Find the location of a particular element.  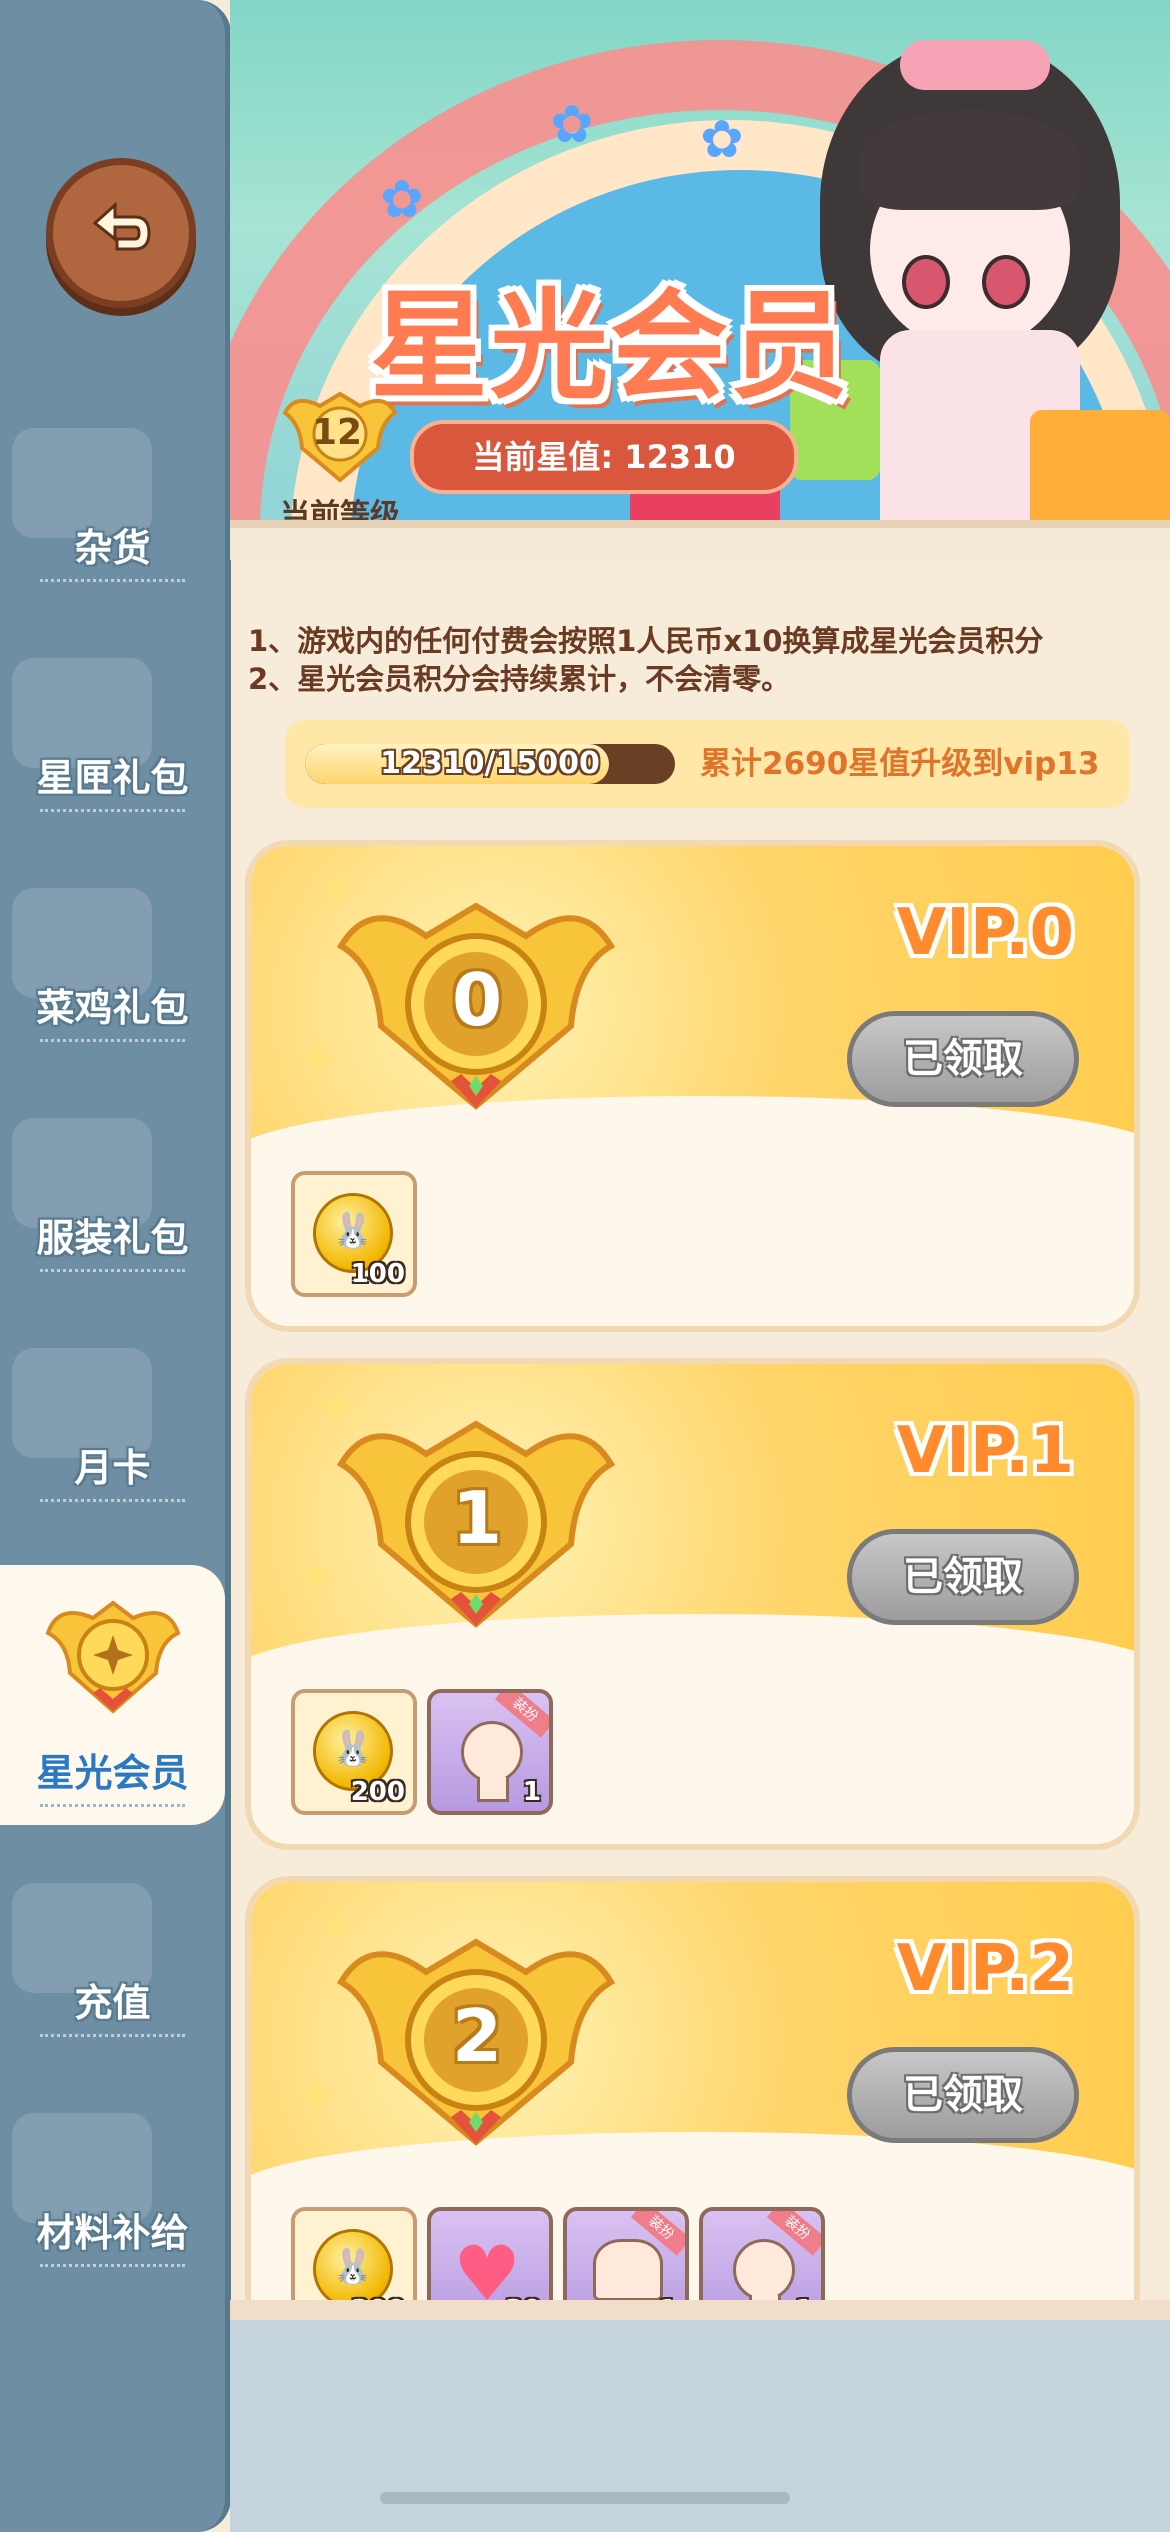

progress-text: 12310/15000 is located at coordinates (490, 763).